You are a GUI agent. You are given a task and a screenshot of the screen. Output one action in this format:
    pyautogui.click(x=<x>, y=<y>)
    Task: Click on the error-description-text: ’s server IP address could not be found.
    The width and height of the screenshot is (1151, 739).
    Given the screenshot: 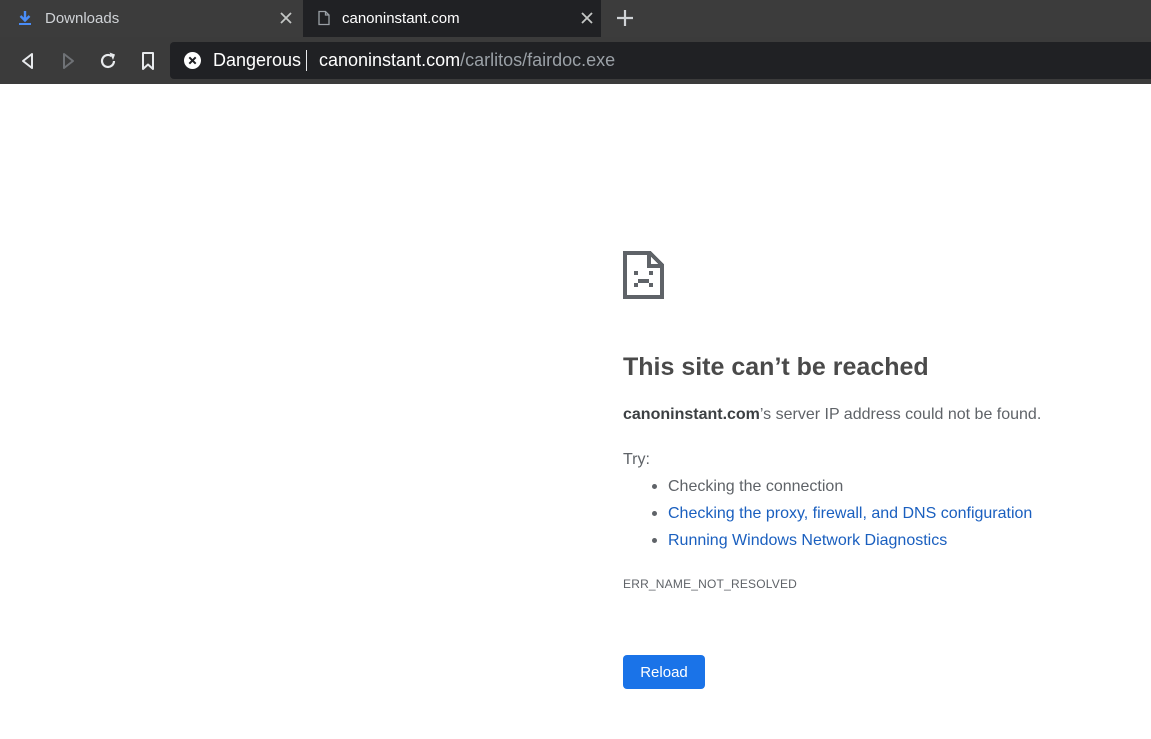 What is the action you would take?
    pyautogui.click(x=900, y=414)
    